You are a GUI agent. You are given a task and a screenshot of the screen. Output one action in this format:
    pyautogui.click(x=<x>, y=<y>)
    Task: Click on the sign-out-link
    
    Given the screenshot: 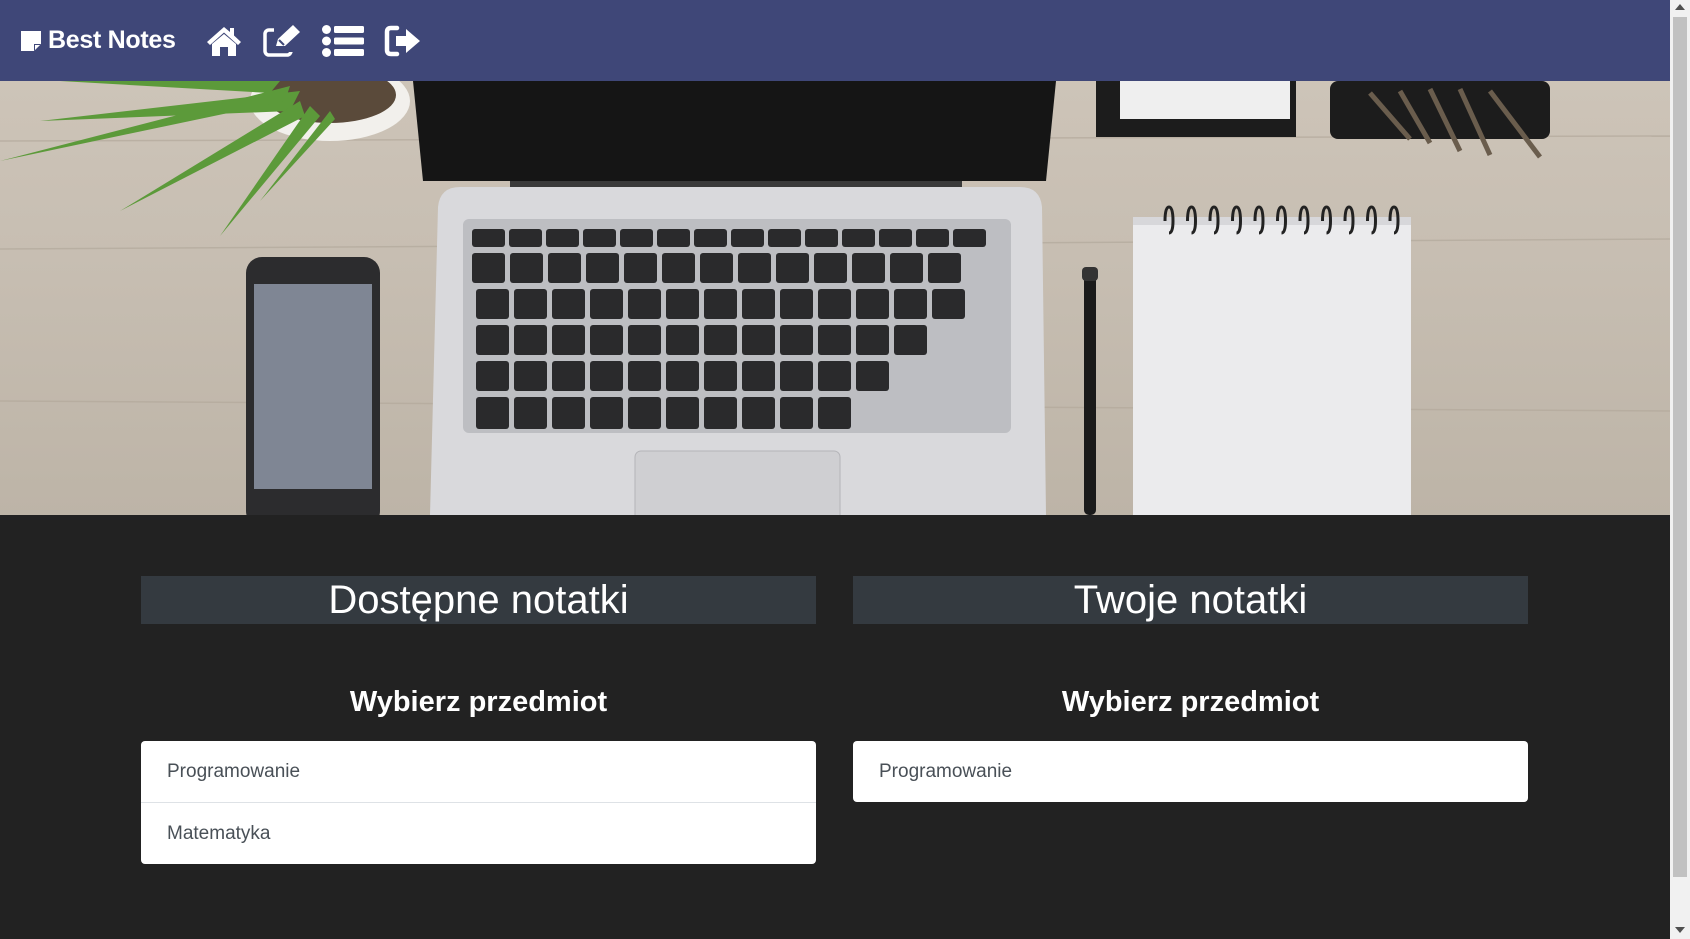 What is the action you would take?
    pyautogui.click(x=403, y=41)
    